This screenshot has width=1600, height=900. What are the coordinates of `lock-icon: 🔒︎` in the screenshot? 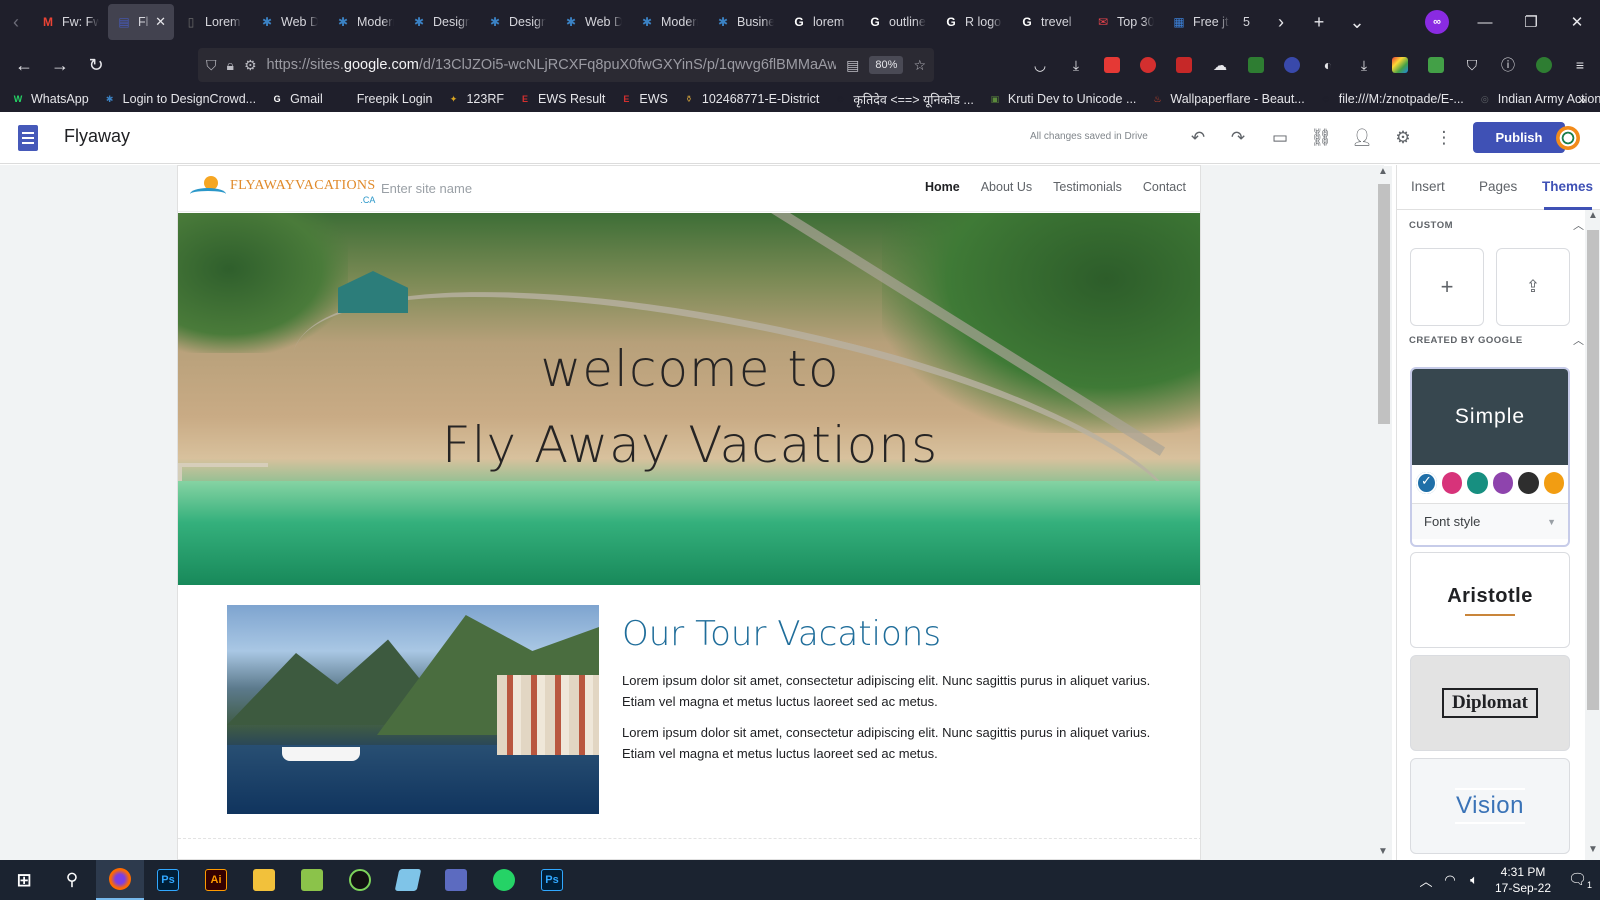 It's located at (230, 65).